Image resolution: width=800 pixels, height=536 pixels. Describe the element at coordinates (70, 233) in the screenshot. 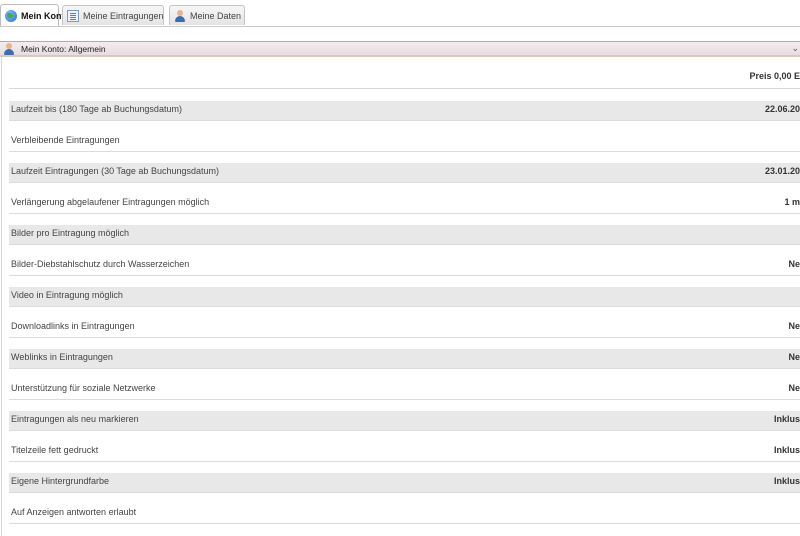

I see `row-label: Bilder pro Eintragung möglich` at that location.